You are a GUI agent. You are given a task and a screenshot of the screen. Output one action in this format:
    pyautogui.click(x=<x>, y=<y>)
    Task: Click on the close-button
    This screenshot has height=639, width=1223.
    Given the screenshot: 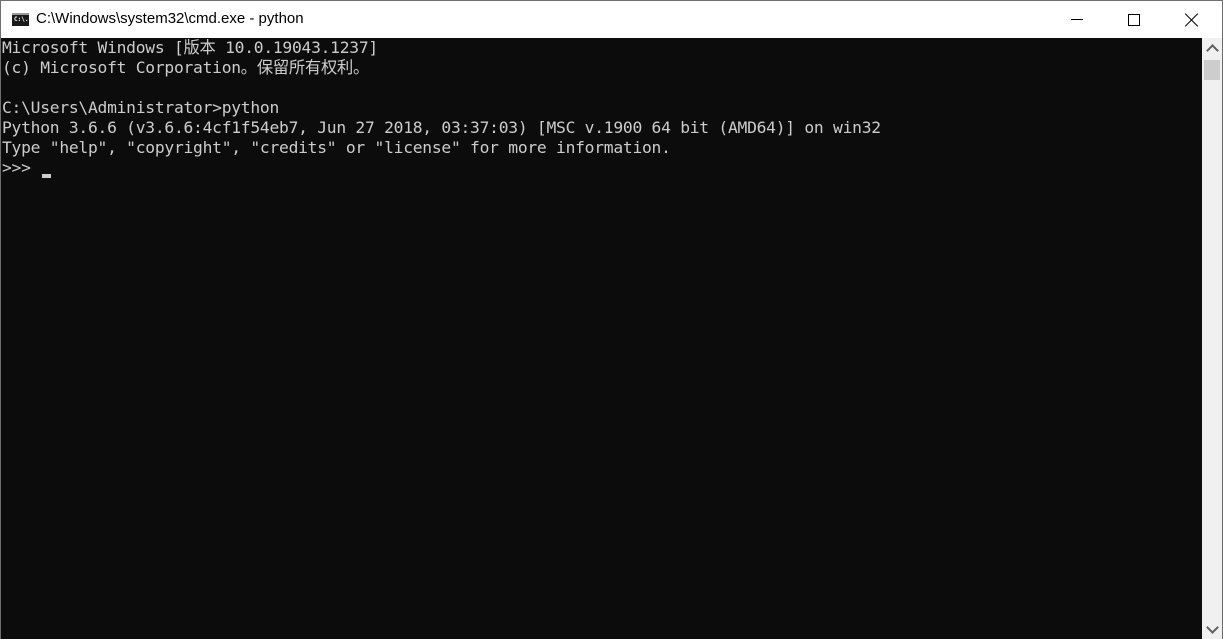 What is the action you would take?
    pyautogui.click(x=1192, y=19)
    